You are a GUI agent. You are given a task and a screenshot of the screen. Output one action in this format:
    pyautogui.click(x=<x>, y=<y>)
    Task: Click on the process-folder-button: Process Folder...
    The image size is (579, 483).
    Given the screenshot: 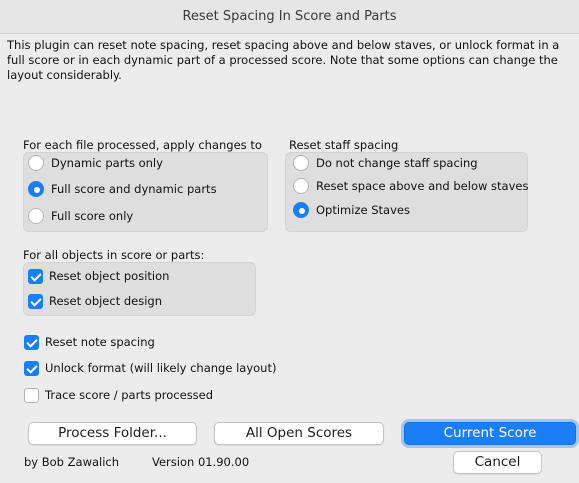 What is the action you would take?
    pyautogui.click(x=112, y=433)
    